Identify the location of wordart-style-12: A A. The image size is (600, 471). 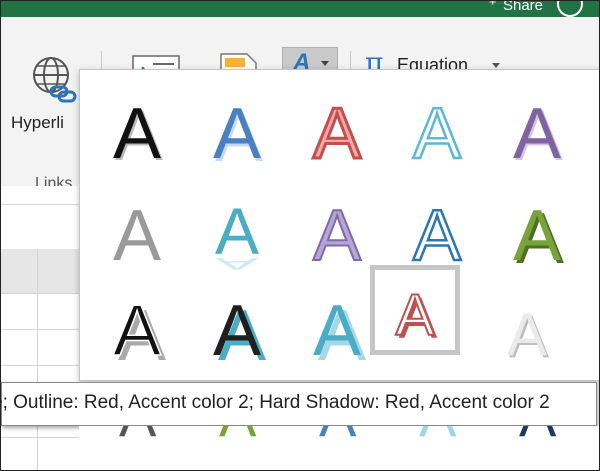
(237, 325).